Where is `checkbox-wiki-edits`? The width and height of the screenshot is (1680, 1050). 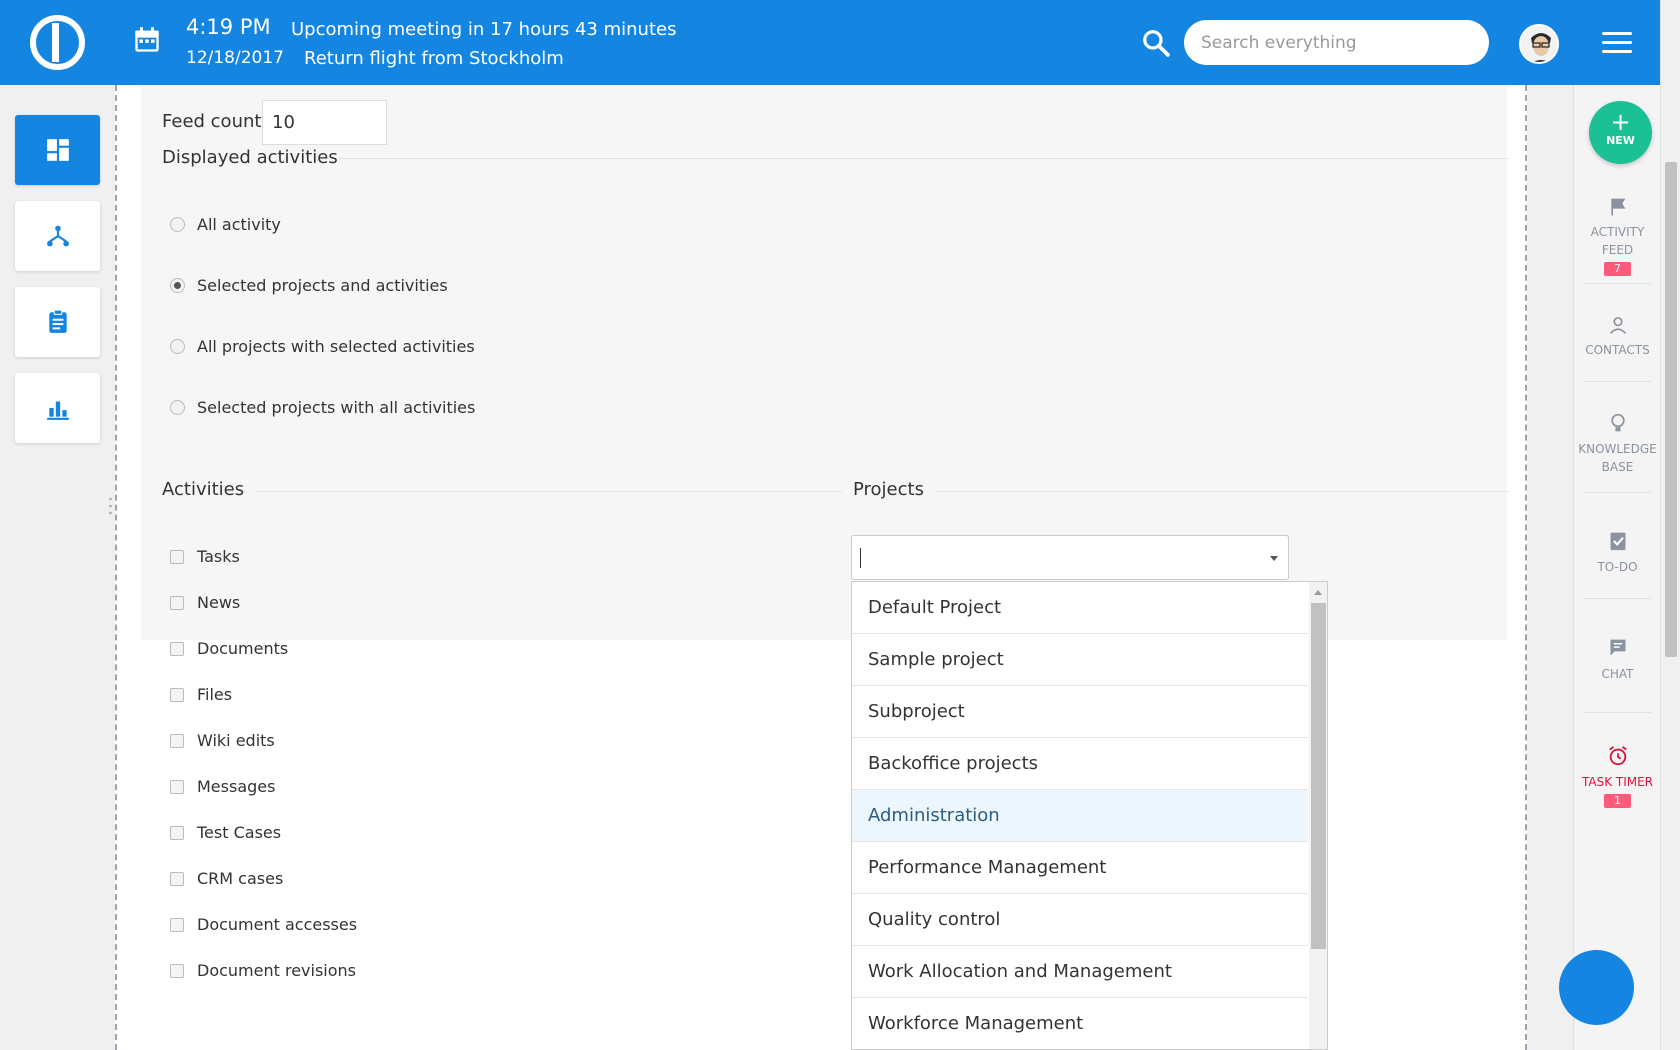 checkbox-wiki-edits is located at coordinates (177, 741).